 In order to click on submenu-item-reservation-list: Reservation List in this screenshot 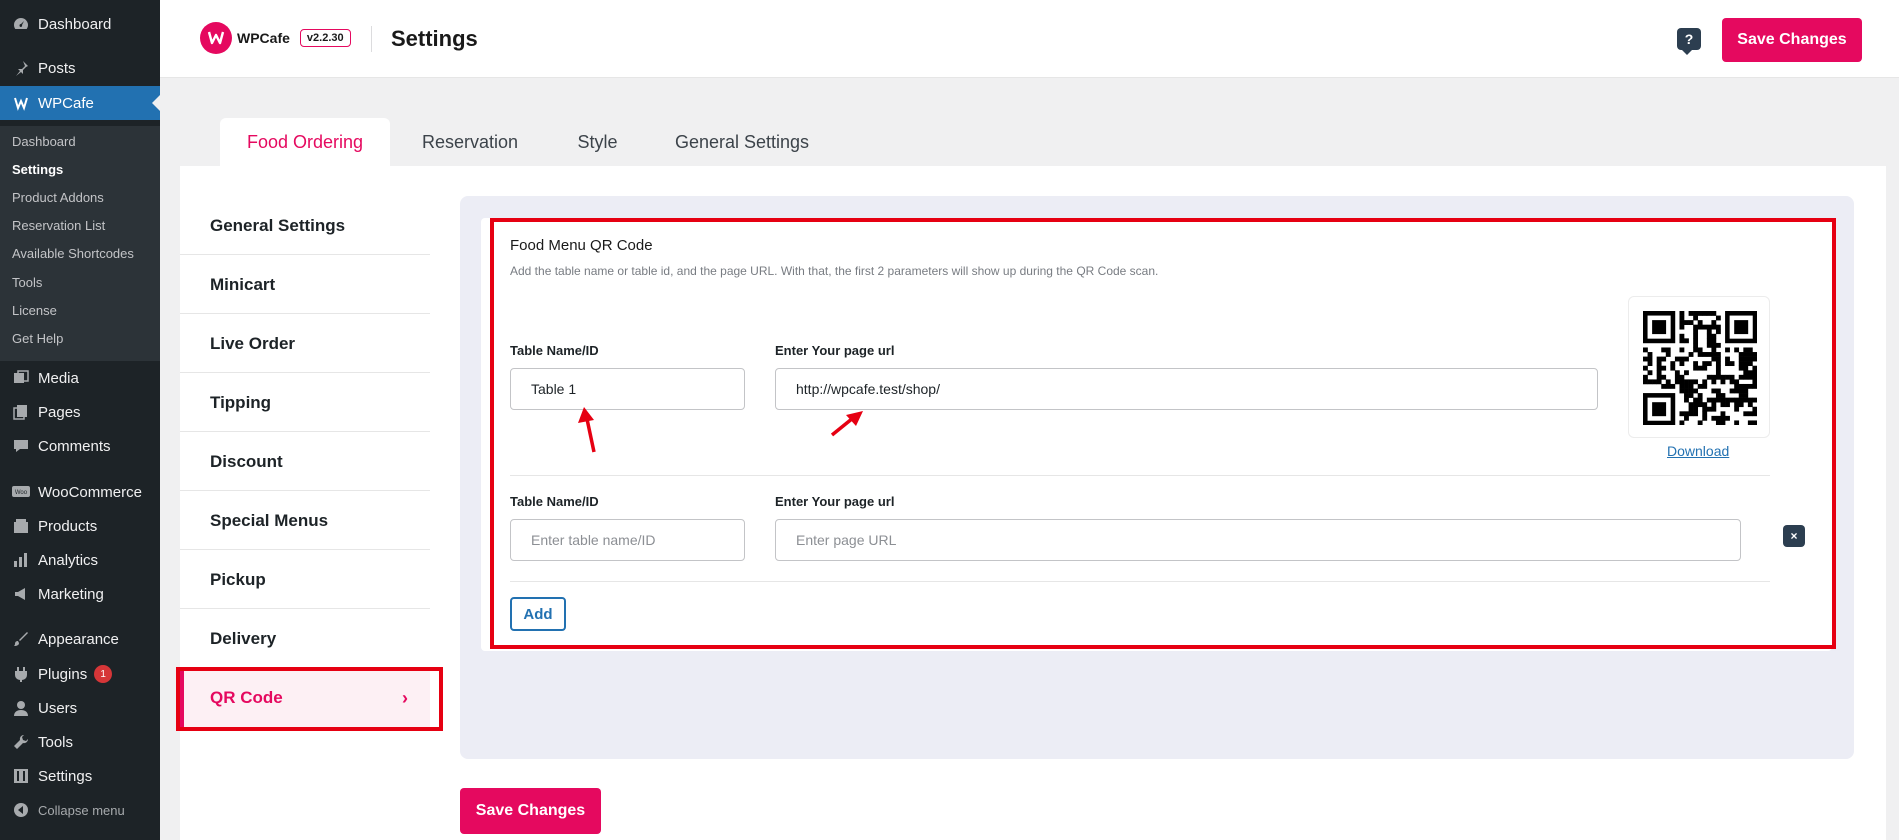, I will do `click(58, 226)`.